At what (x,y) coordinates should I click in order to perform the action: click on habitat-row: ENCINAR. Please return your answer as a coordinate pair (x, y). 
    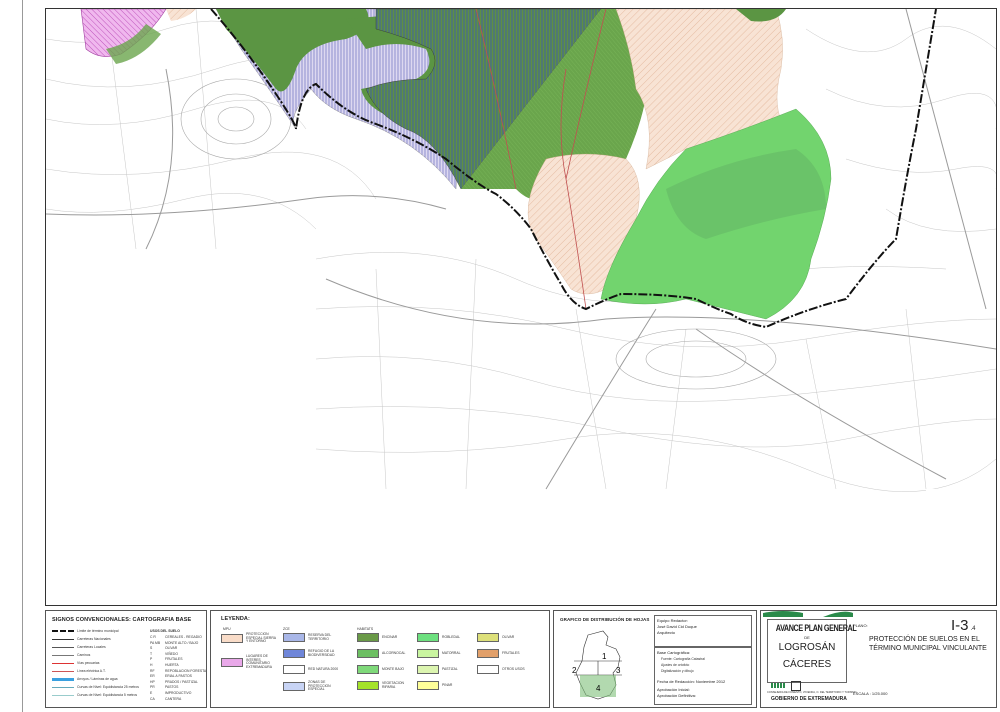
    Looking at the image, I should click on (385, 637).